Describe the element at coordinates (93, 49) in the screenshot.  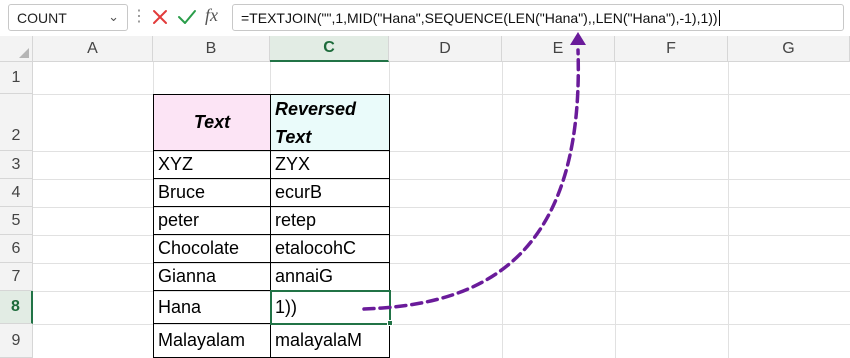
I see `column-header-a: A` at that location.